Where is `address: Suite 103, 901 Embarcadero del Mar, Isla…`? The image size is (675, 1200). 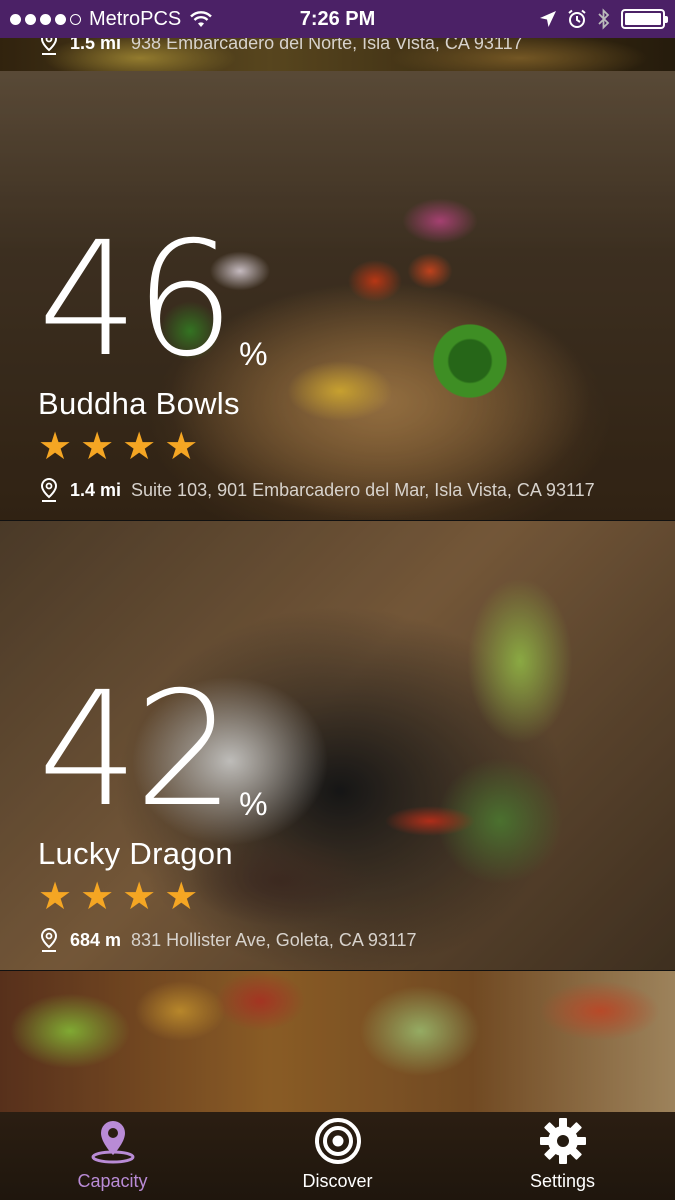 address: Suite 103, 901 Embarcadero del Mar, Isla… is located at coordinates (363, 489).